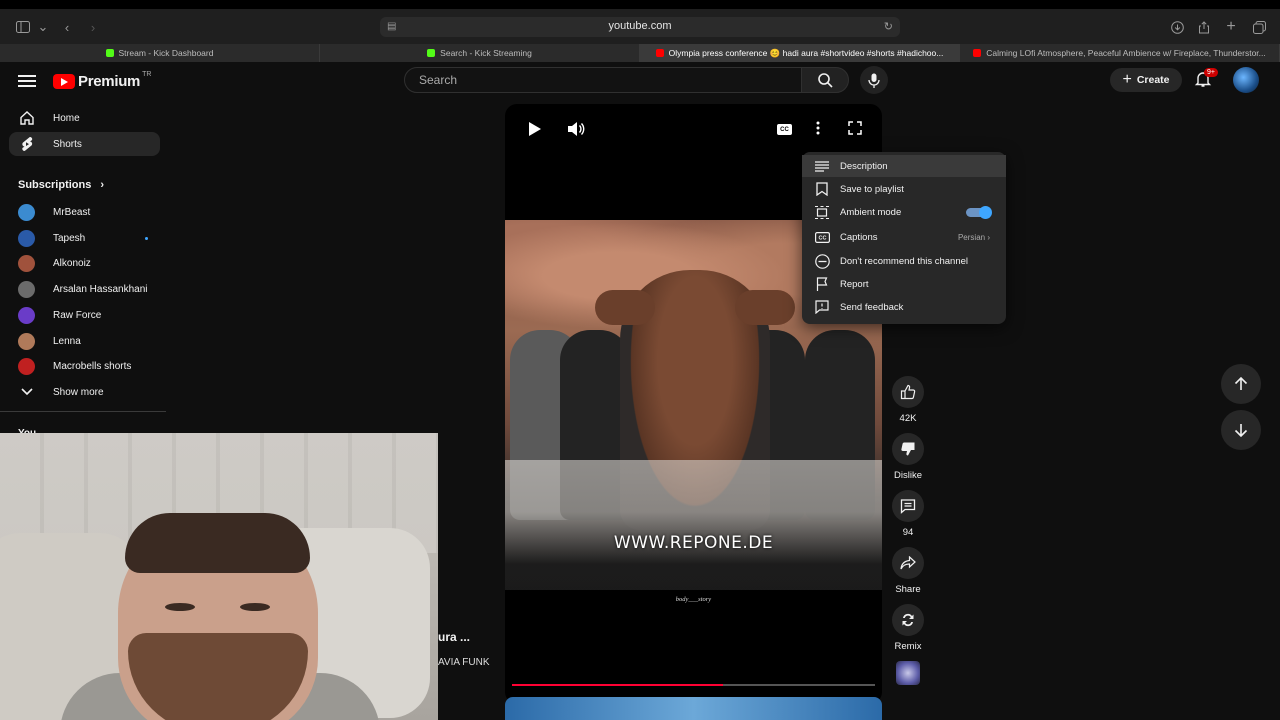  Describe the element at coordinates (102, 80) in the screenshot. I see `youtube-premium-logo: Premium TR` at that location.